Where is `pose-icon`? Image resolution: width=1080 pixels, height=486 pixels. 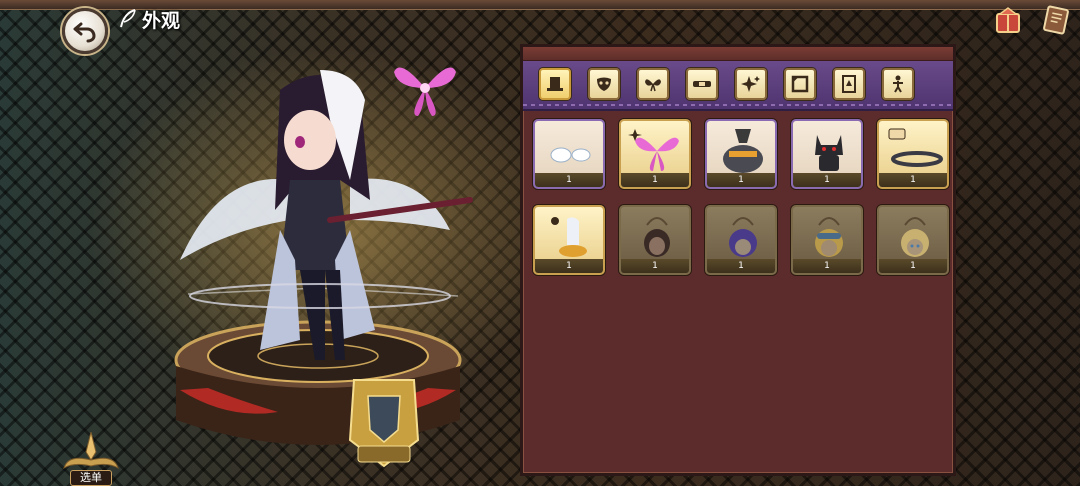
pose-icon is located at coordinates (898, 84).